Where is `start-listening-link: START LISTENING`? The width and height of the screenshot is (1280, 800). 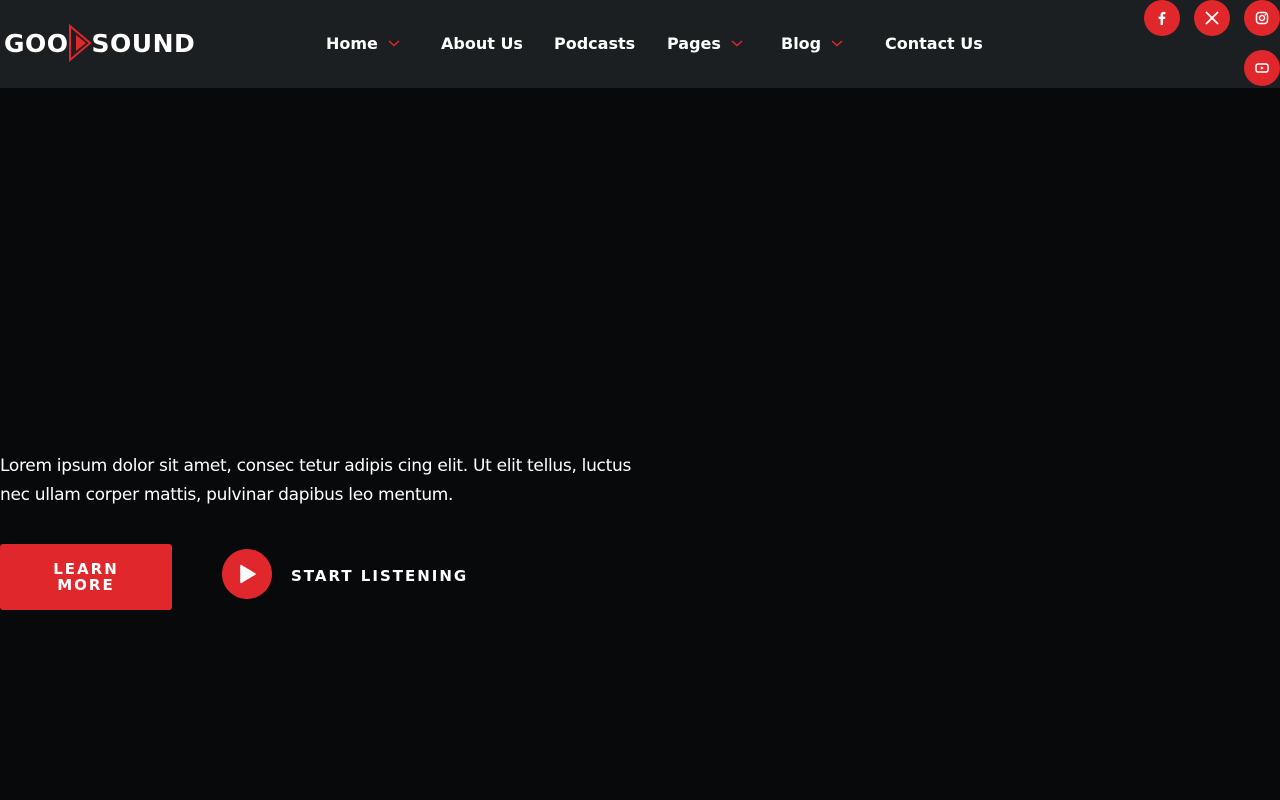 start-listening-link: START LISTENING is located at coordinates (379, 576).